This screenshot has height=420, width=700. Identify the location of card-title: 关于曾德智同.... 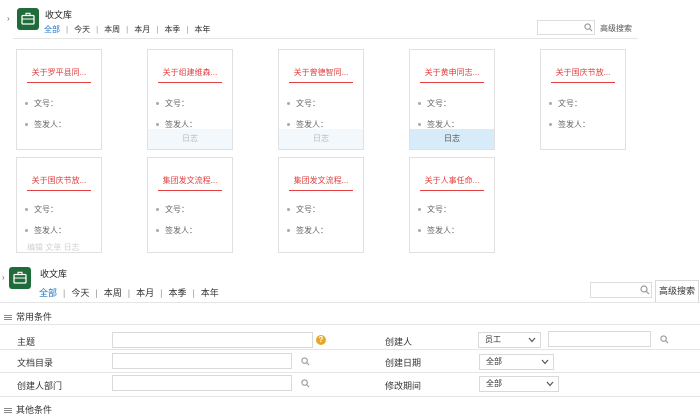
(321, 72).